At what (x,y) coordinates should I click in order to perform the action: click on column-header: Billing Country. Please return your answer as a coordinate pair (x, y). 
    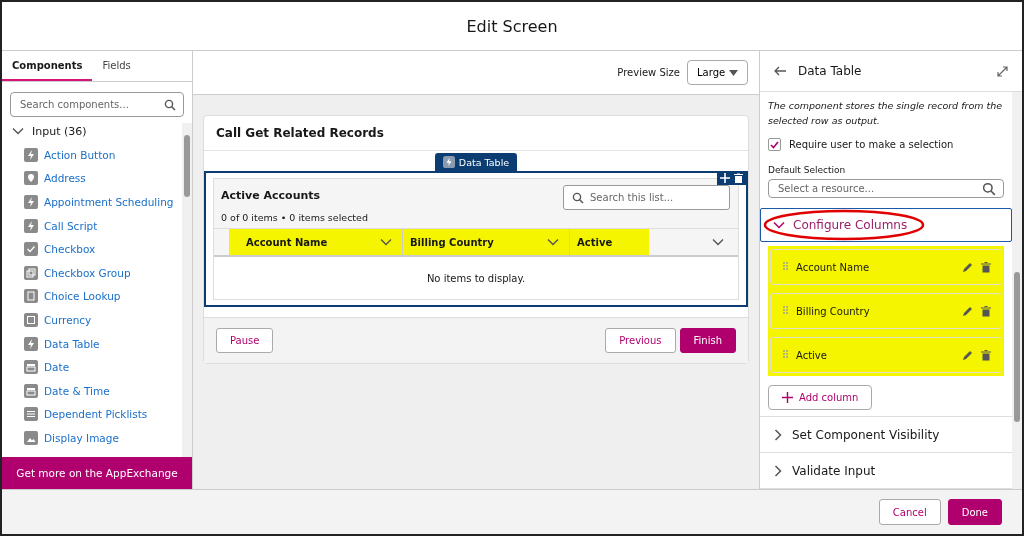
    Looking at the image, I should click on (486, 242).